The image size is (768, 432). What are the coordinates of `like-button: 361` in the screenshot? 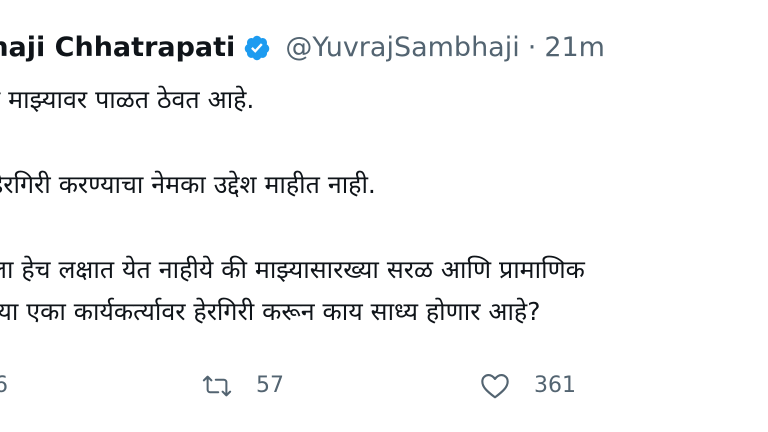 It's located at (527, 386).